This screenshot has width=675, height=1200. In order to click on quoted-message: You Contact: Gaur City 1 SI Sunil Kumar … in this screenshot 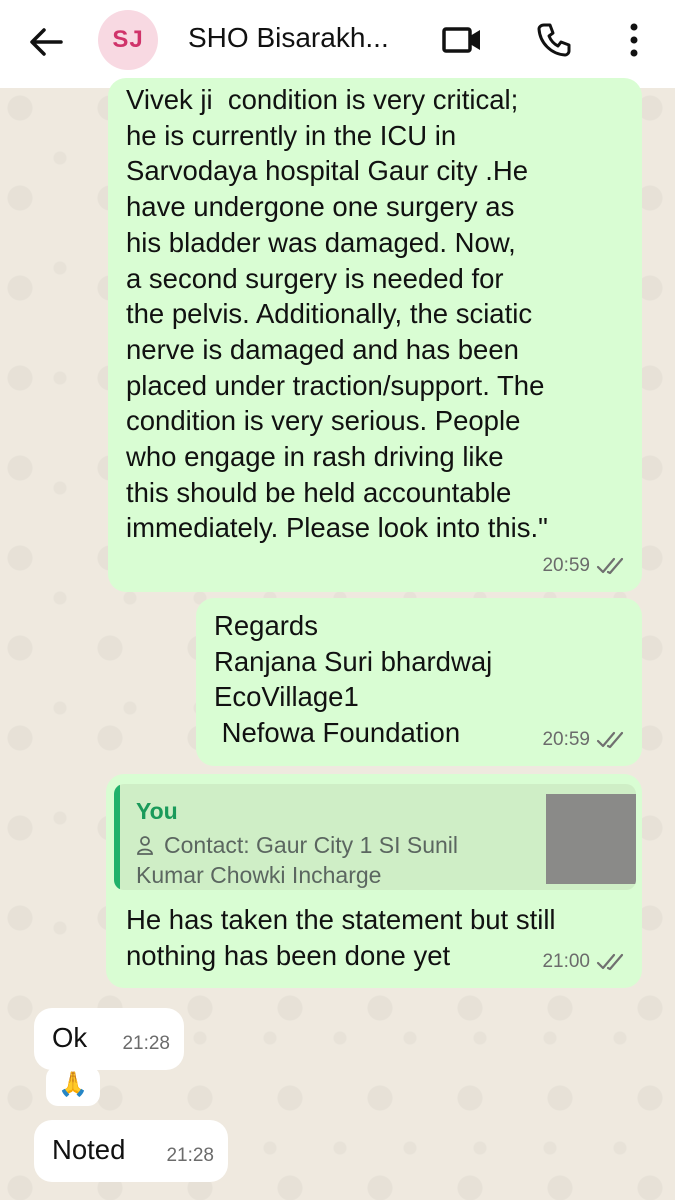, I will do `click(375, 837)`.